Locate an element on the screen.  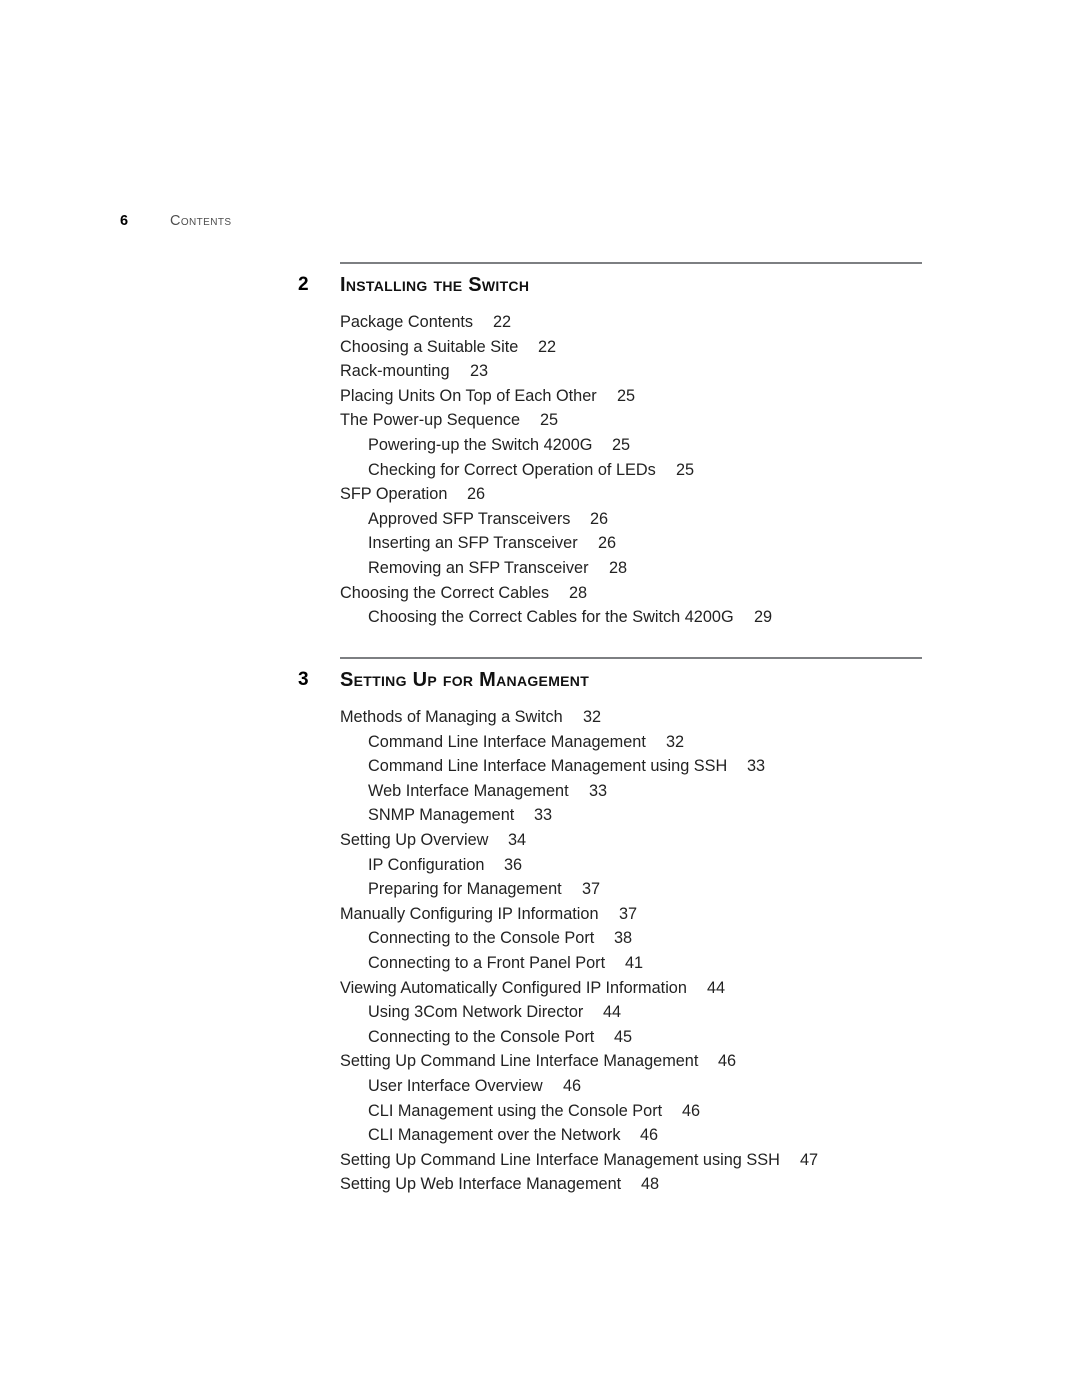
toc-entry-label: Approved SFP Transceivers is located at coordinates (469, 518).